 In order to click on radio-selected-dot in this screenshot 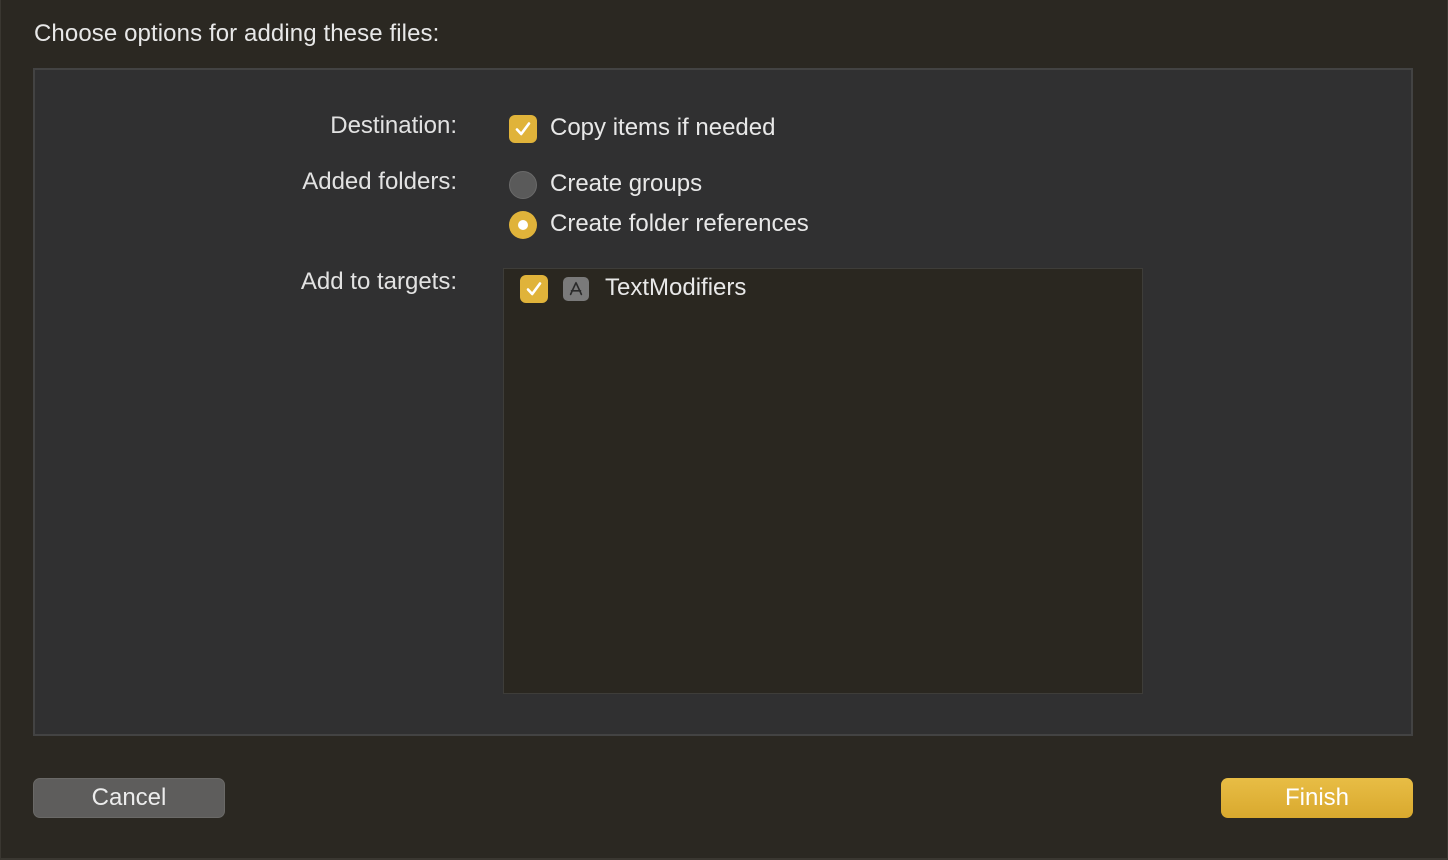, I will do `click(523, 225)`.